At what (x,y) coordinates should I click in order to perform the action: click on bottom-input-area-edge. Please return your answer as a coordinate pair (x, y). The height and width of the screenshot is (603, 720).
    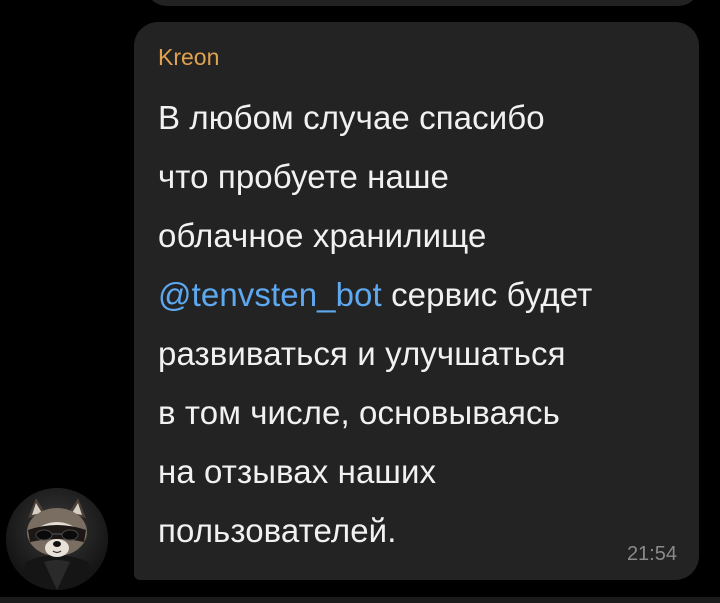
    Looking at the image, I should click on (360, 600).